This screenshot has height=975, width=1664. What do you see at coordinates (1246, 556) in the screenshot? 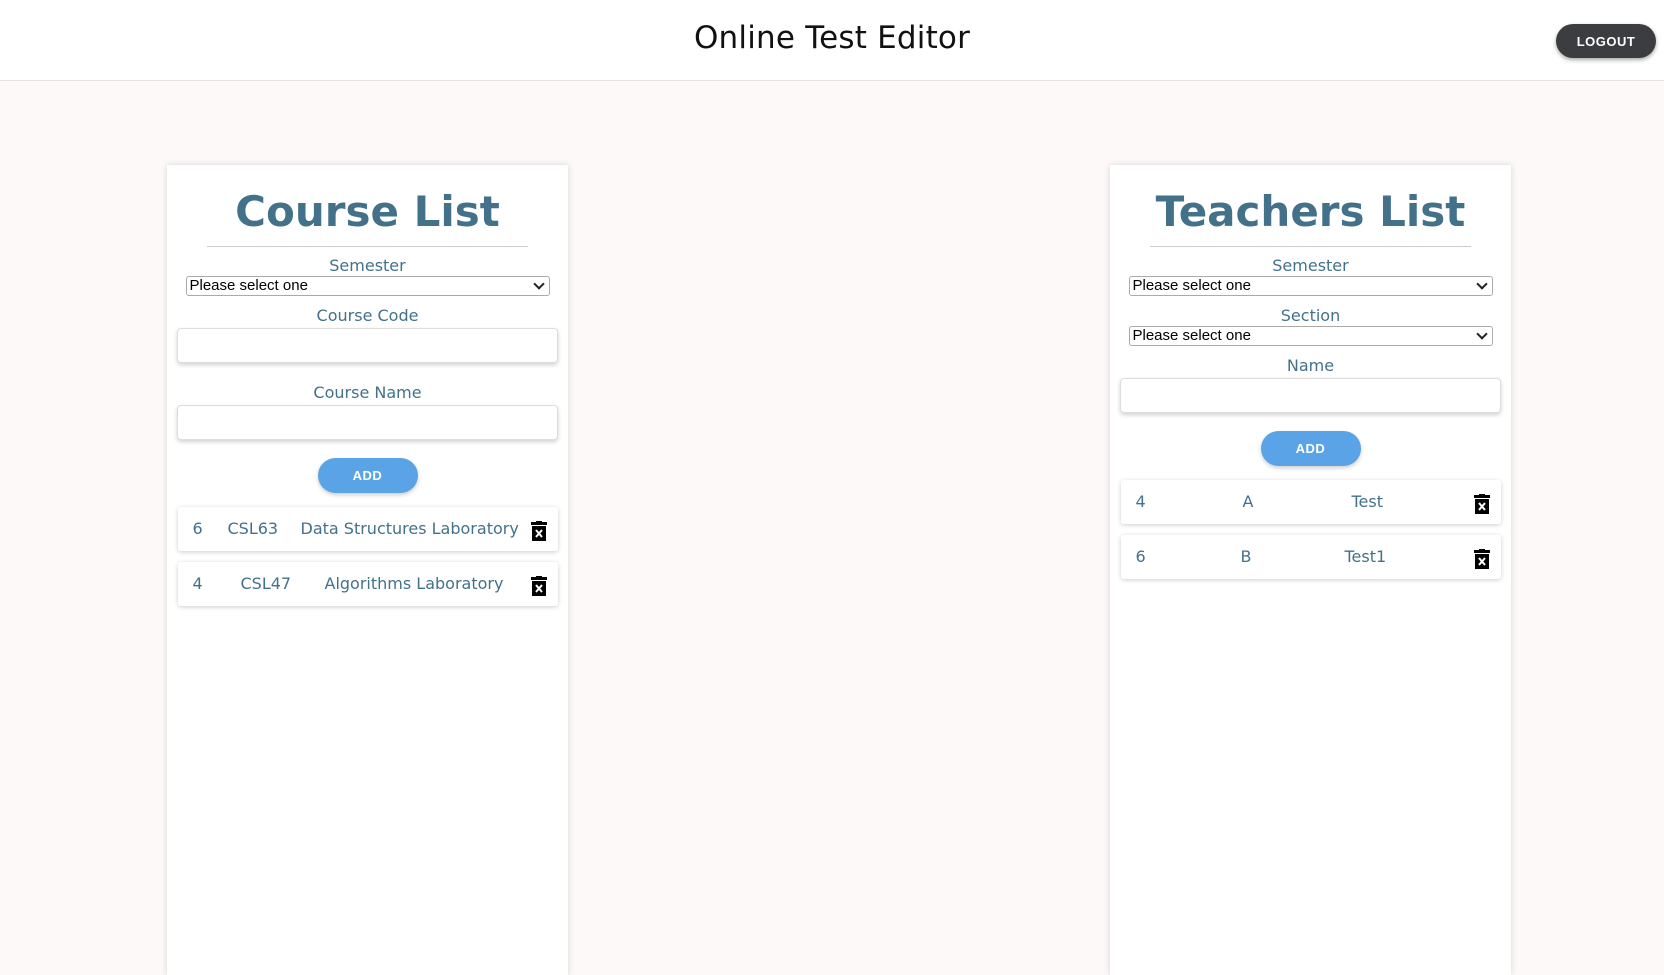
I see `teacher-row-section: B` at bounding box center [1246, 556].